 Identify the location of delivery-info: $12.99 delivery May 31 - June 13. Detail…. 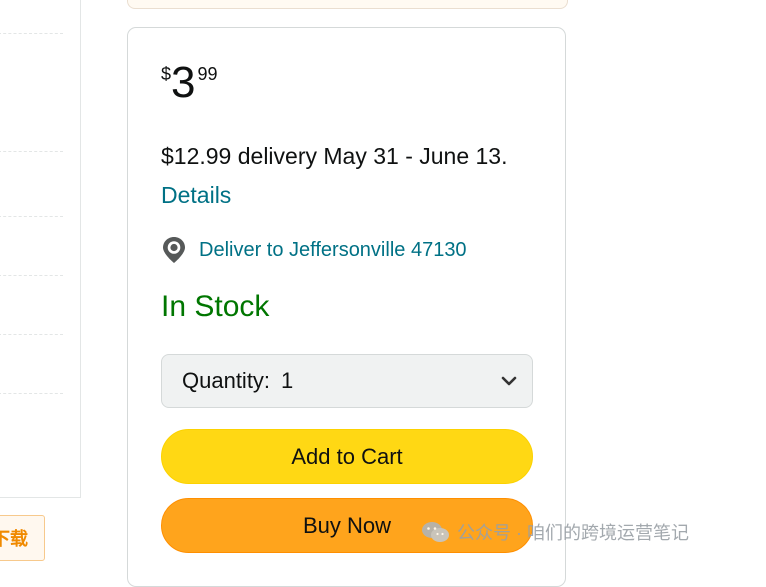
(336, 176).